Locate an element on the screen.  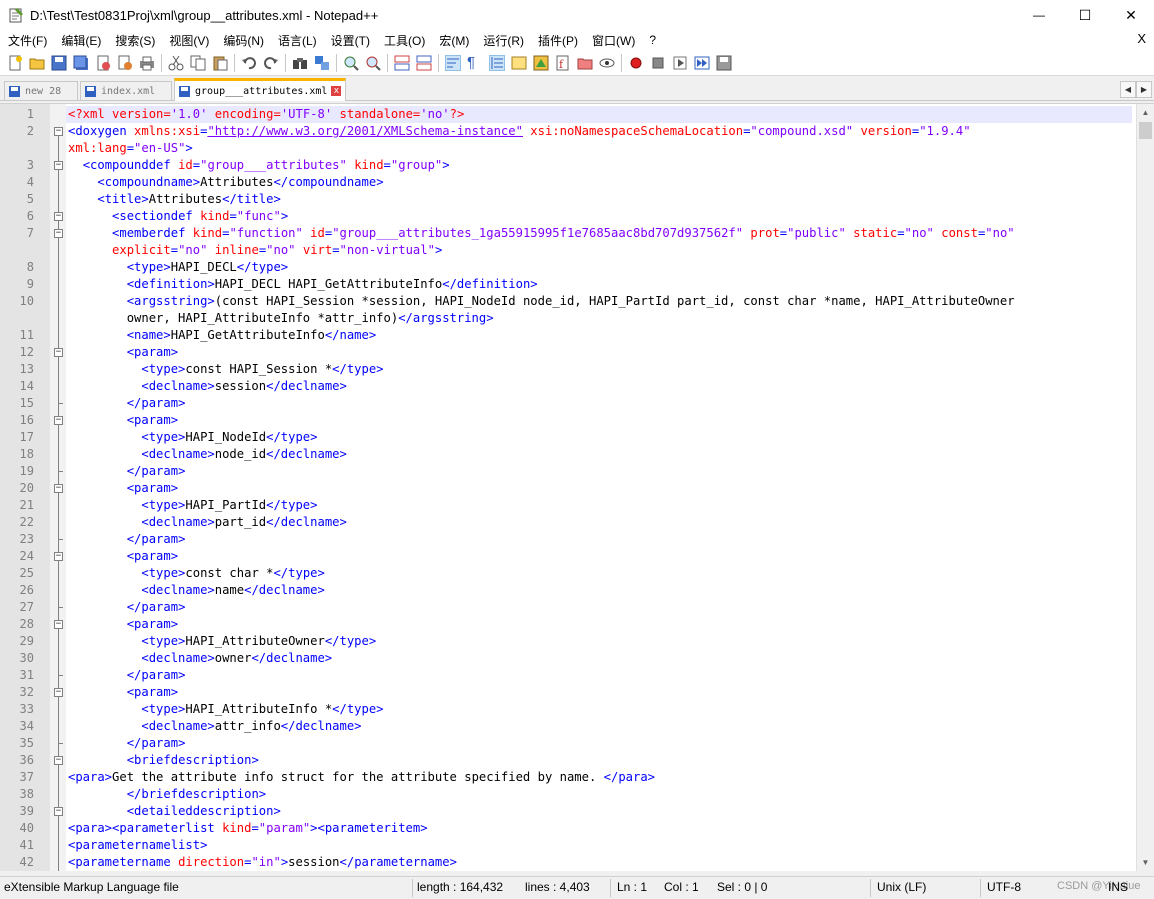
show-all-chars-icon: ¶ is located at coordinates (475, 62).